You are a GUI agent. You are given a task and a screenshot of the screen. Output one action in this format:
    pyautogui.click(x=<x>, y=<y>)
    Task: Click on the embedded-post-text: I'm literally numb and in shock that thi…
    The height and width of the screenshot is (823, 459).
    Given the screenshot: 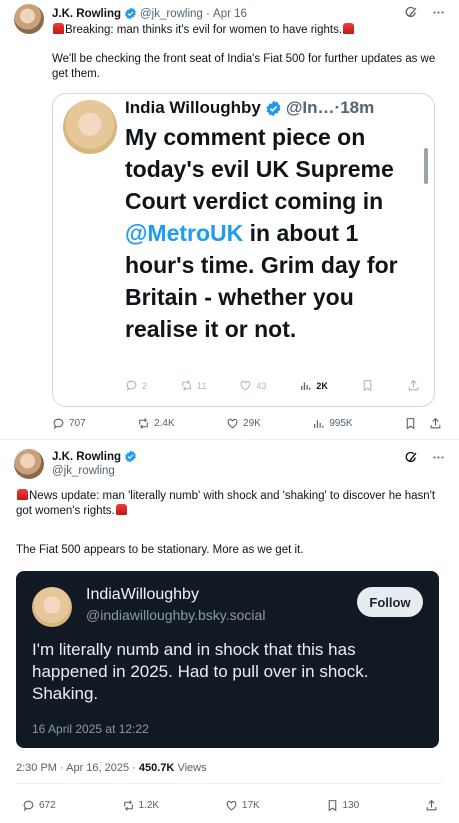 What is the action you would take?
    pyautogui.click(x=200, y=671)
    